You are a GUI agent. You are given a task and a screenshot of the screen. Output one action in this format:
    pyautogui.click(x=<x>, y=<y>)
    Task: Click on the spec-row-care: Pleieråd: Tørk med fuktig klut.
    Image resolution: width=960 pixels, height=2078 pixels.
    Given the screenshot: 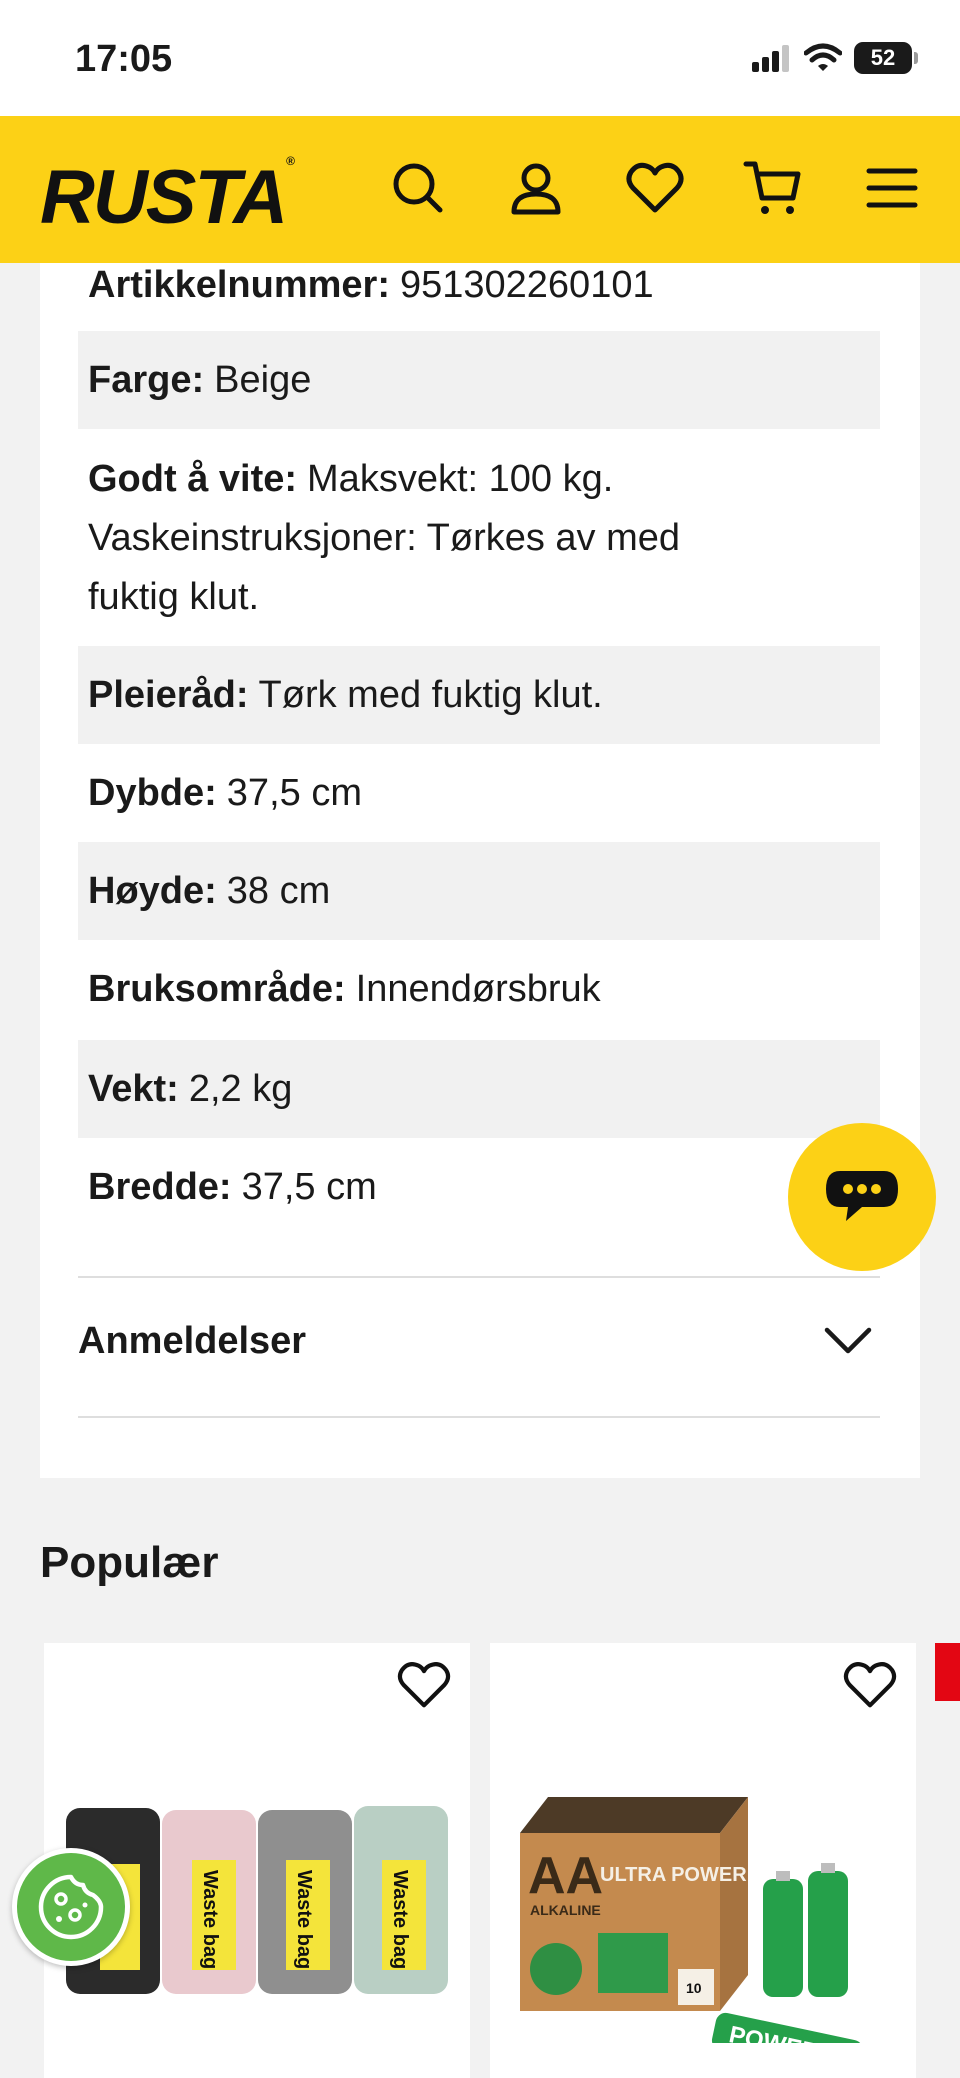 What is the action you would take?
    pyautogui.click(x=479, y=695)
    